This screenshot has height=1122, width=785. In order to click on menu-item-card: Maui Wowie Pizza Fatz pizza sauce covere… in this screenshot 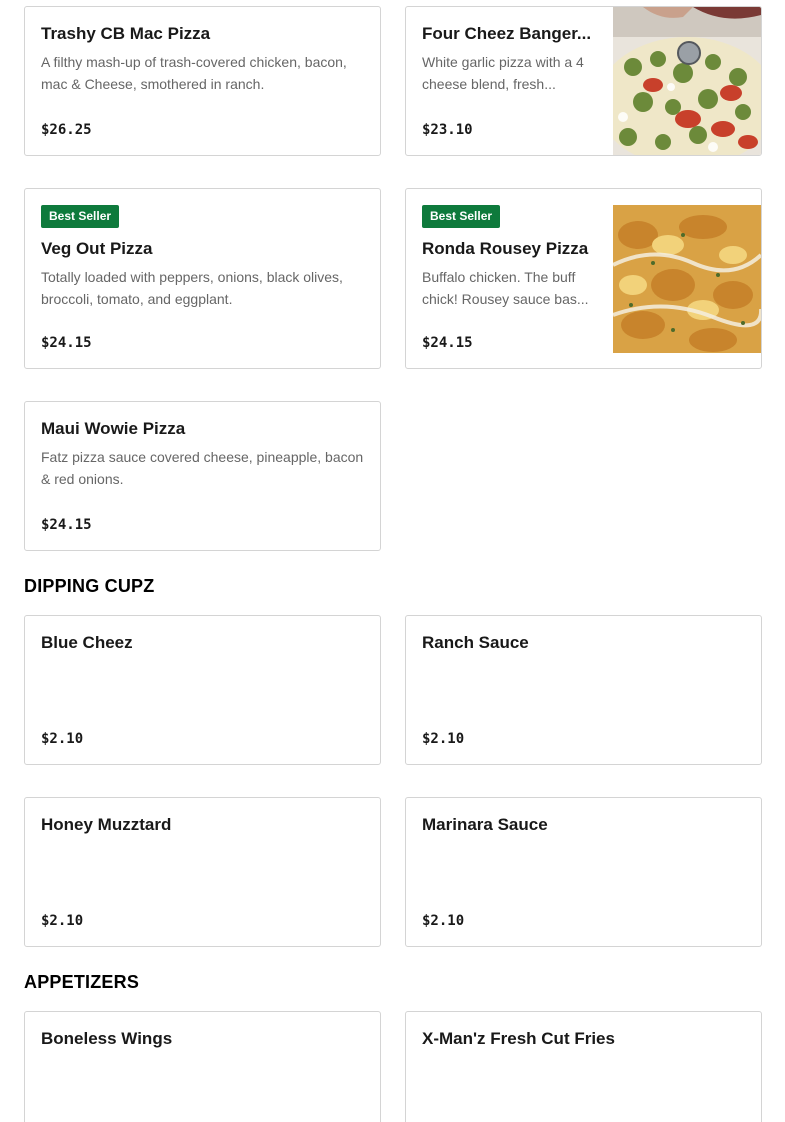, I will do `click(202, 476)`.